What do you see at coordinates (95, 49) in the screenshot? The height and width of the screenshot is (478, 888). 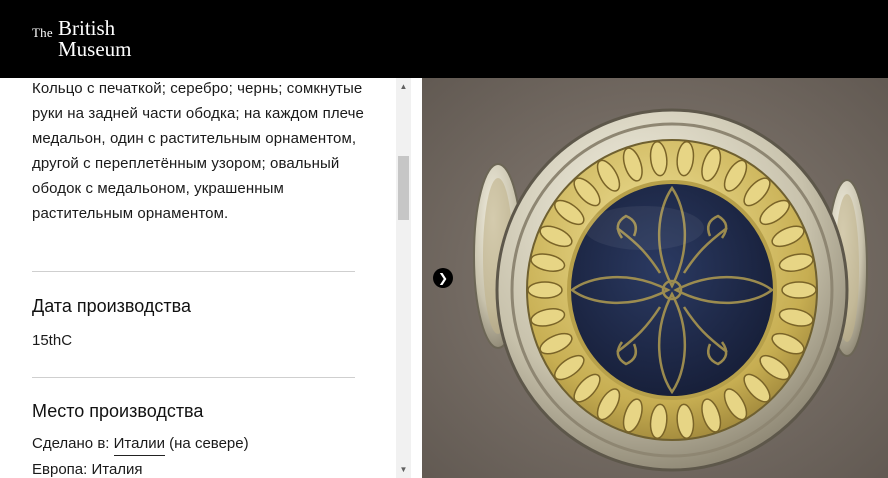 I see `logo-museum: Museum` at bounding box center [95, 49].